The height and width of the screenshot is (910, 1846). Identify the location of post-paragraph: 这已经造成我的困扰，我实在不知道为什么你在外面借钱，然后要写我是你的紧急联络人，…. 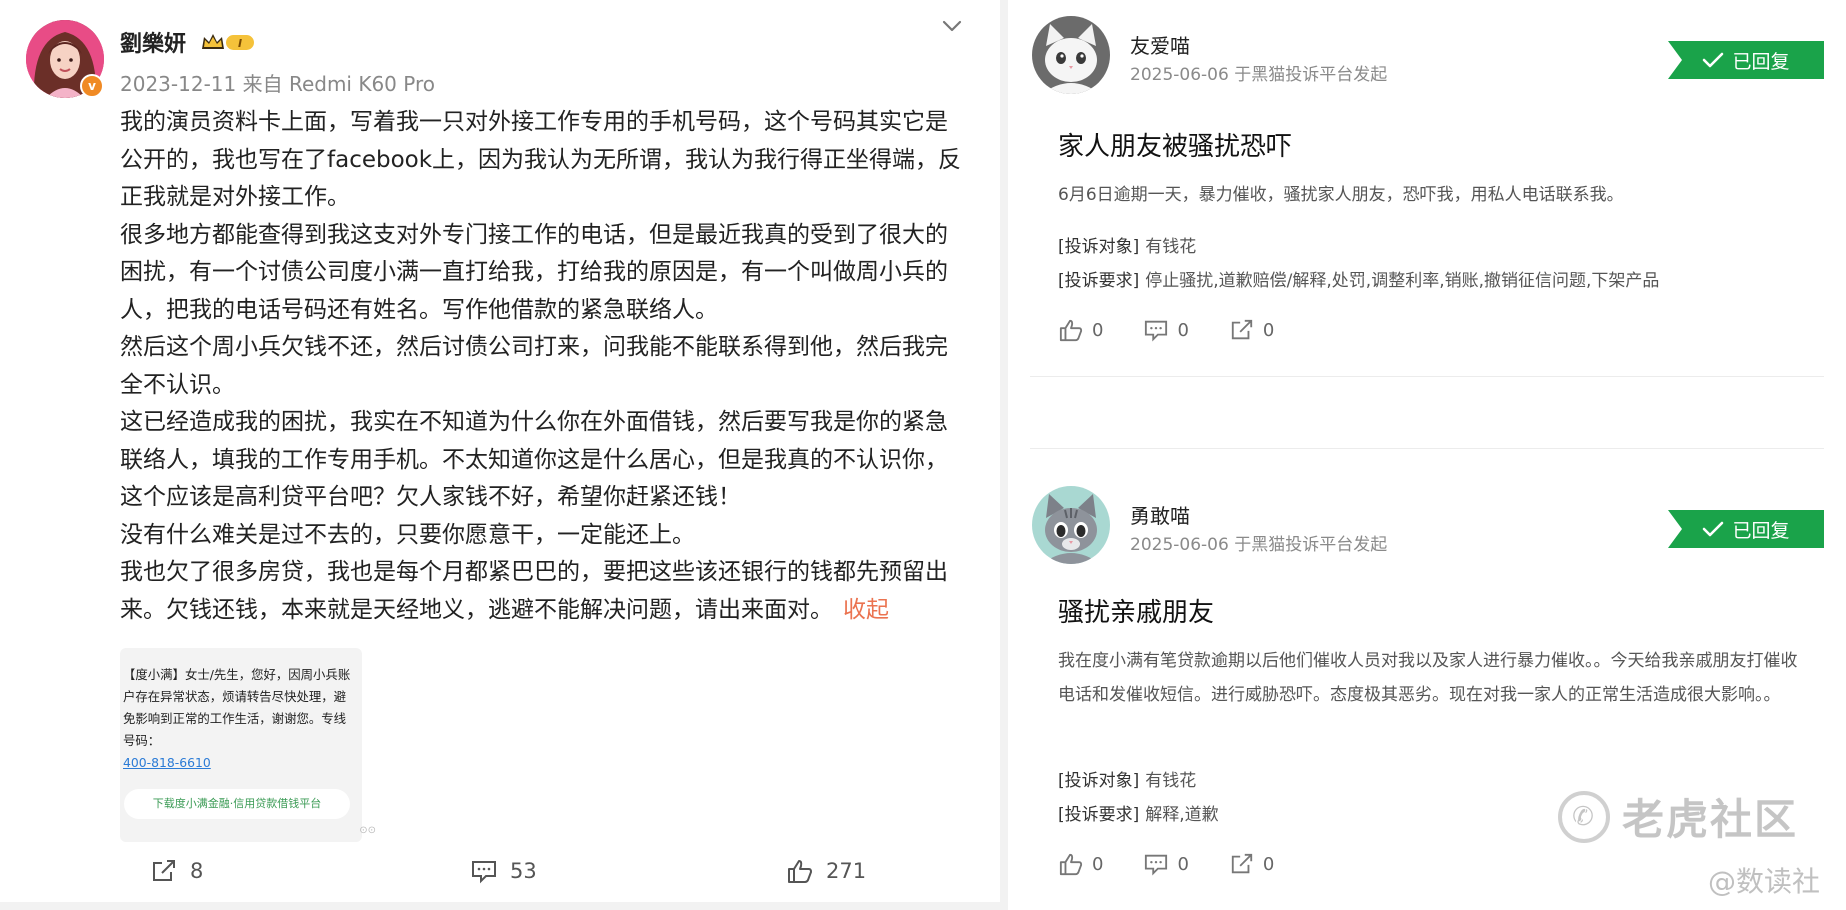
(534, 459).